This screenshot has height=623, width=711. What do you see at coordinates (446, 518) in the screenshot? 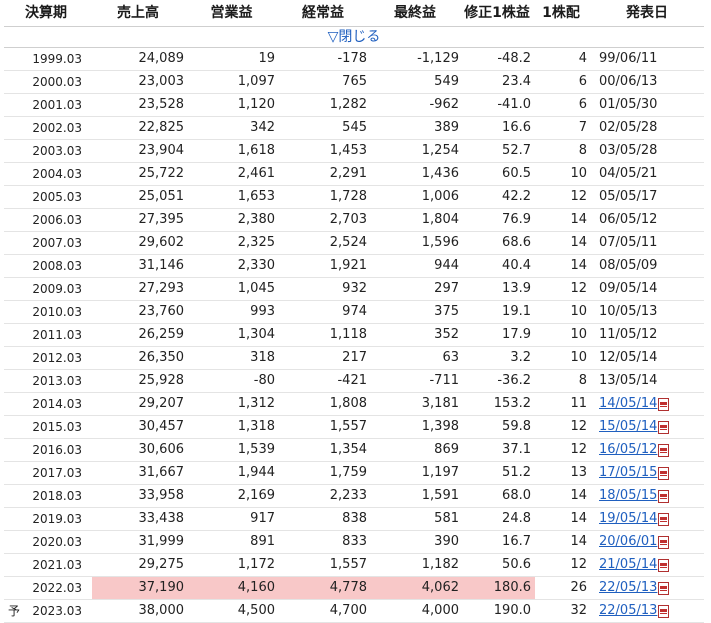
I see `net-profit-cell: 581` at bounding box center [446, 518].